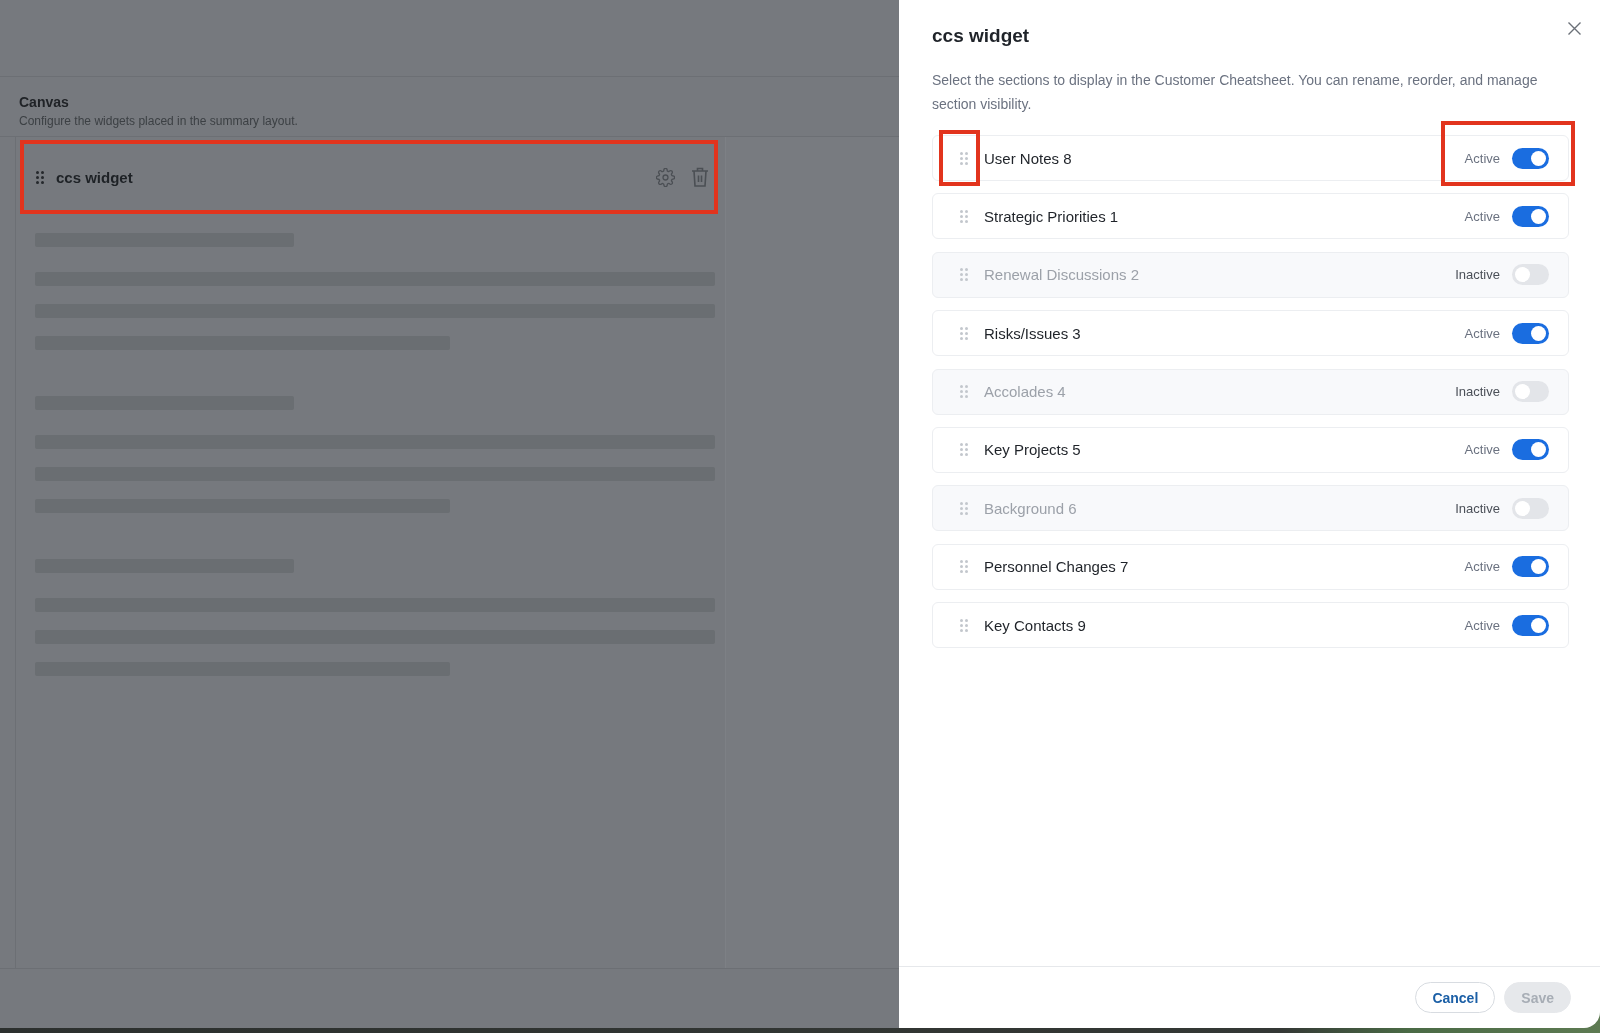 This screenshot has height=1033, width=1600. I want to click on section-name: Risks/Issues 3, so click(1032, 333).